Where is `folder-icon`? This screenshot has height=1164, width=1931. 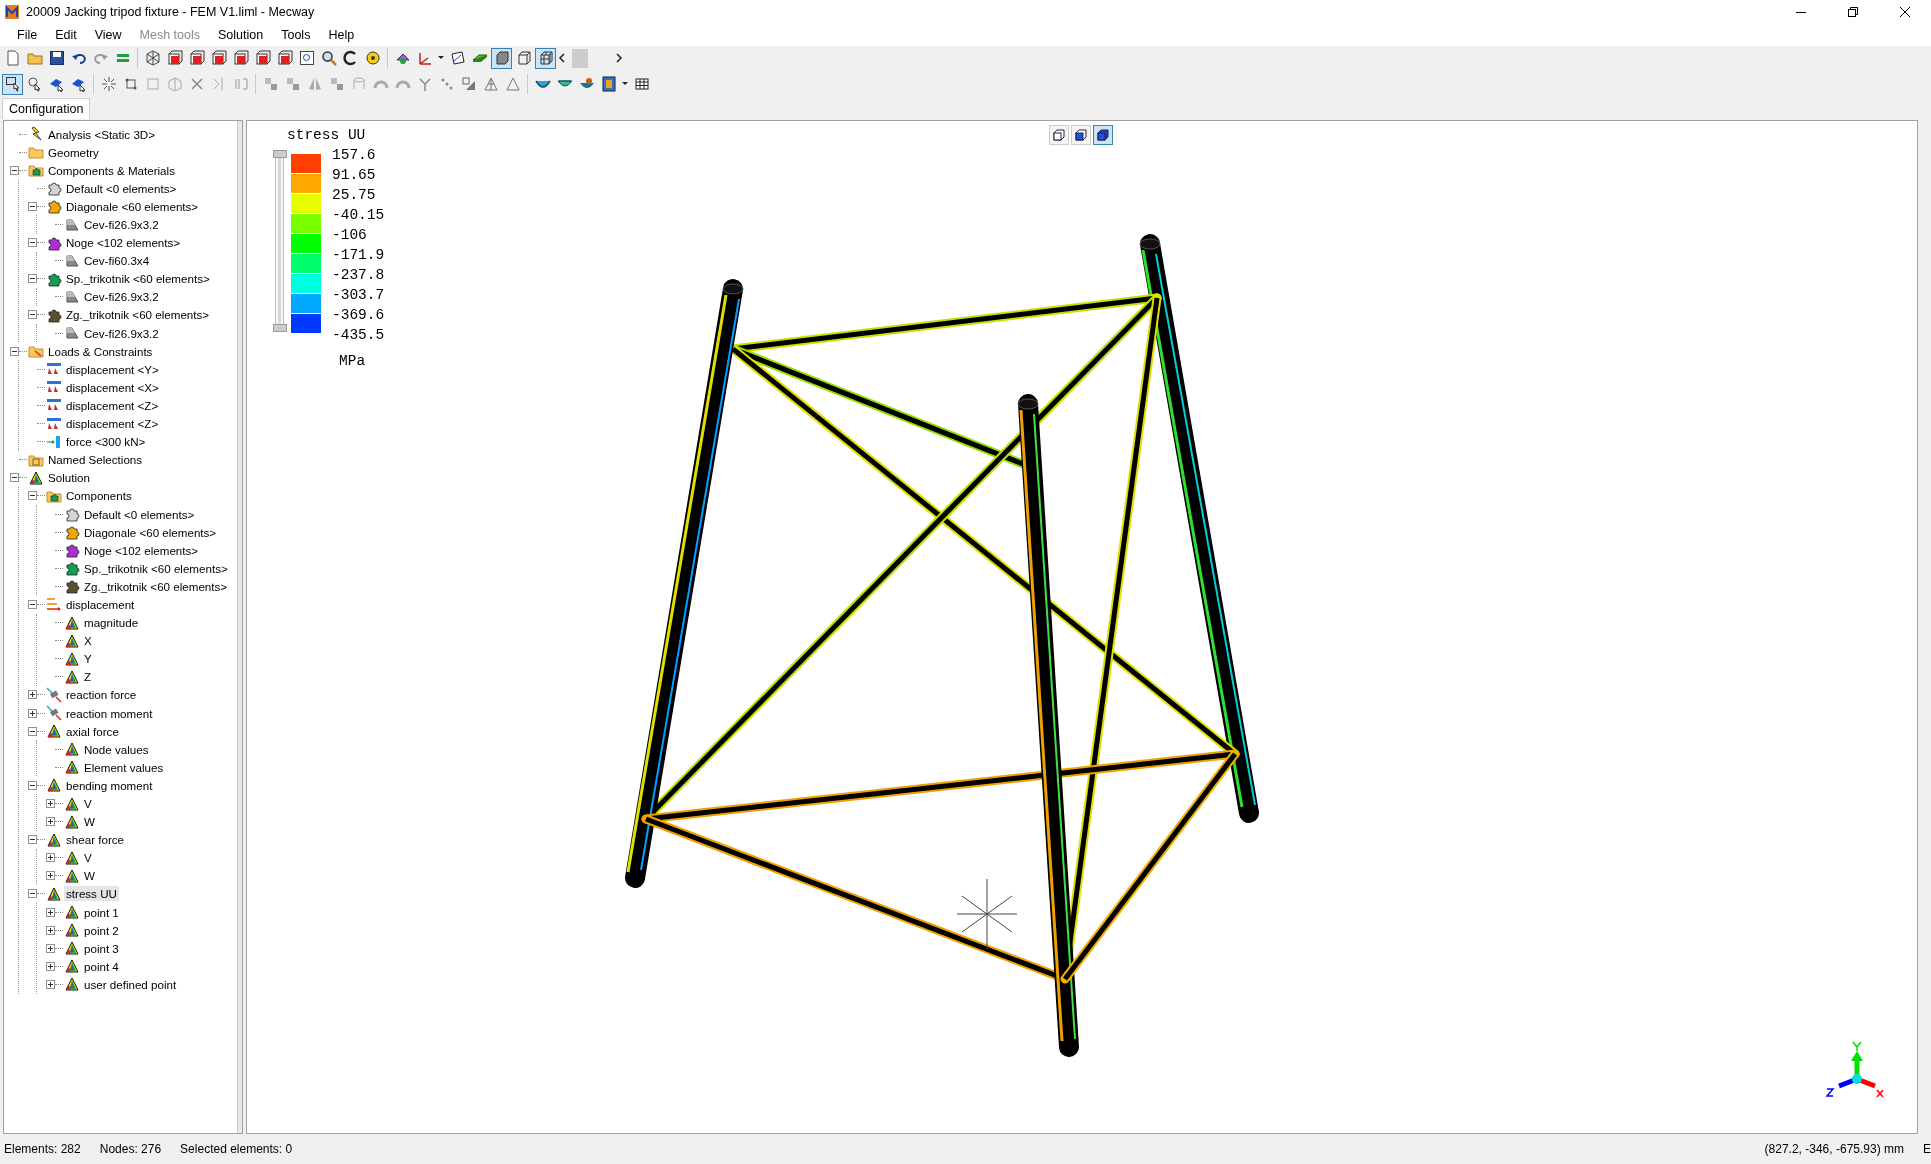 folder-icon is located at coordinates (36, 152).